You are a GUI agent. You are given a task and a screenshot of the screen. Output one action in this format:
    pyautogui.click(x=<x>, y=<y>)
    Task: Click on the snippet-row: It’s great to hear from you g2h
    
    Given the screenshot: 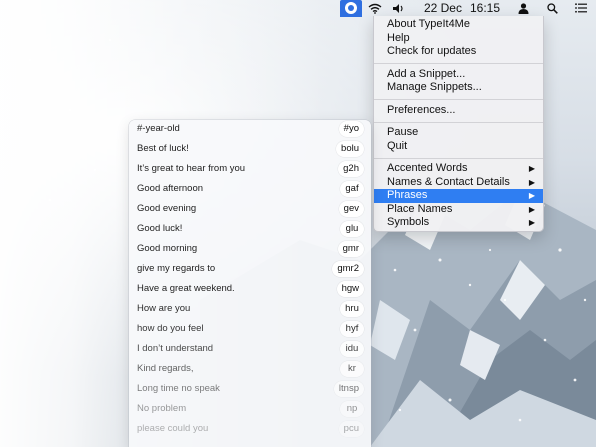 What is the action you would take?
    pyautogui.click(x=250, y=170)
    